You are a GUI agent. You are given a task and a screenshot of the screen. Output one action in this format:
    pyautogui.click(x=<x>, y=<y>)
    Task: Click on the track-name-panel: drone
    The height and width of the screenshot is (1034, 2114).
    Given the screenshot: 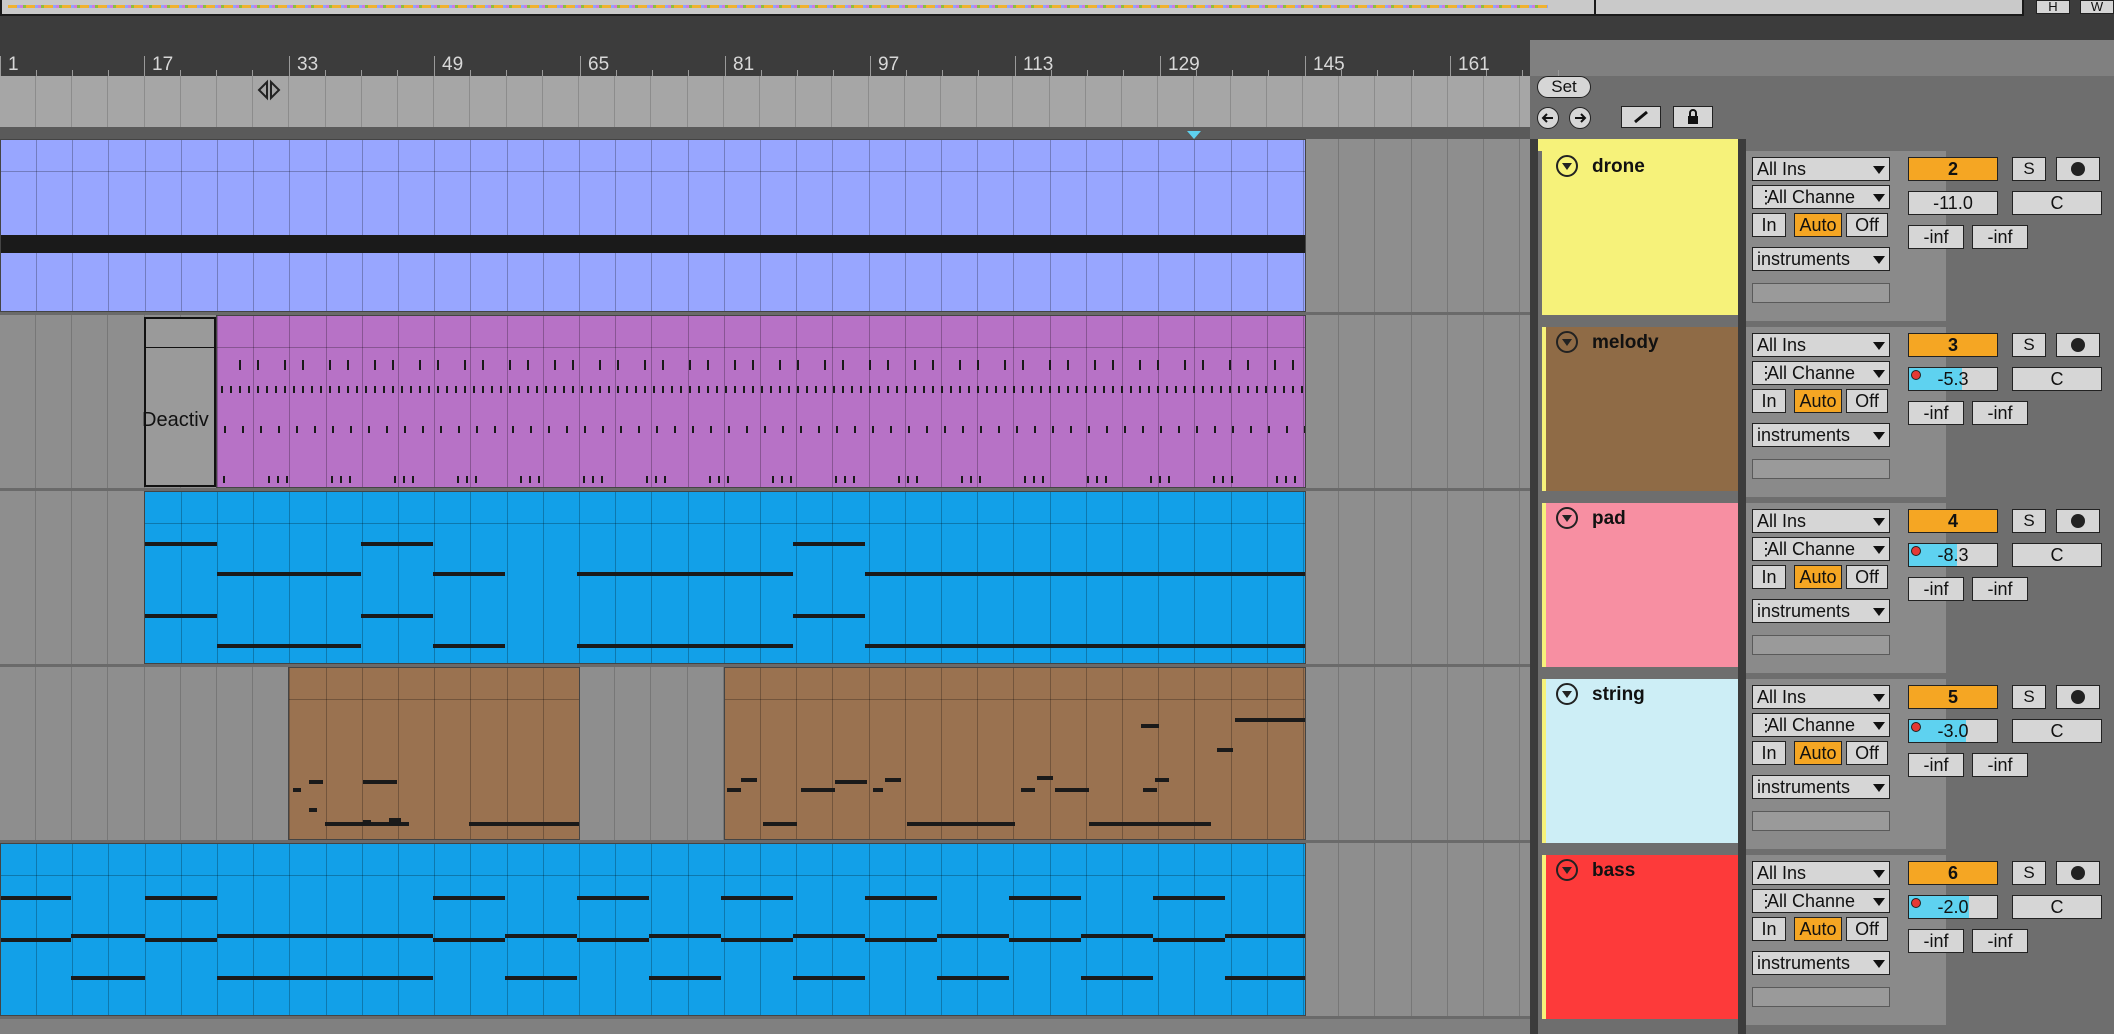 What is the action you would take?
    pyautogui.click(x=1640, y=233)
    